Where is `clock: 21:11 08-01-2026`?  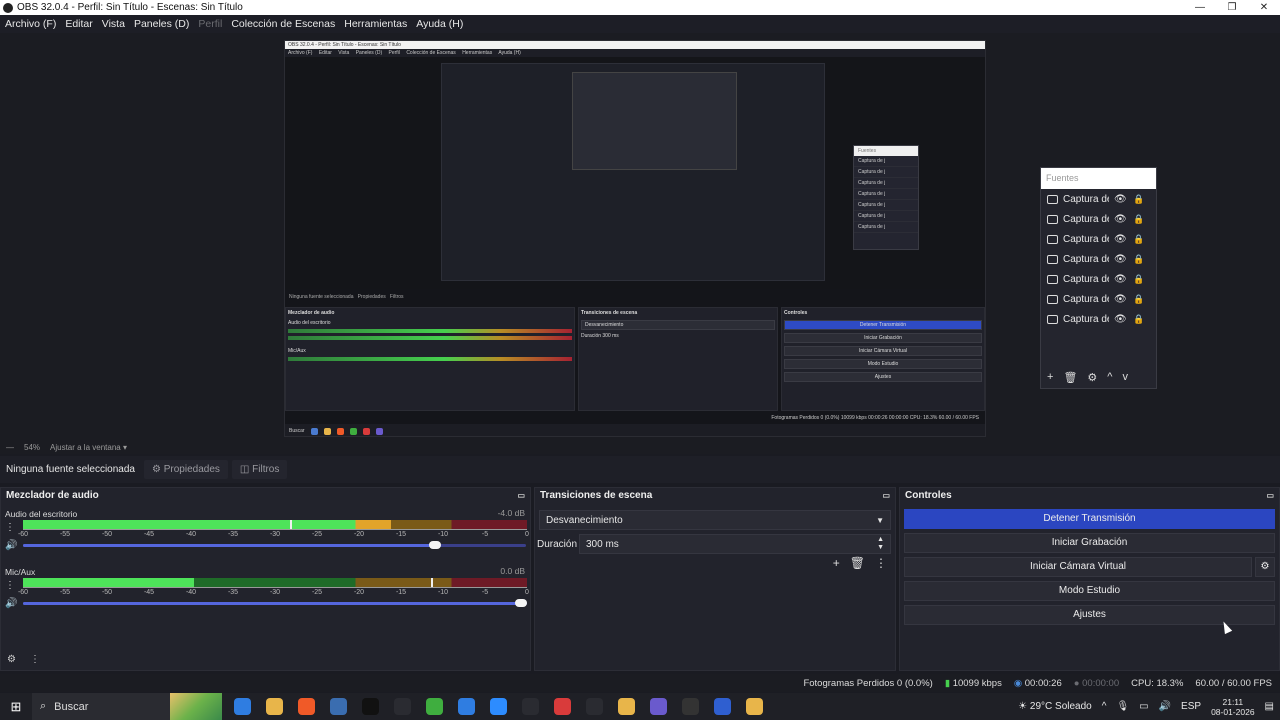
clock: 21:11 08-01-2026 is located at coordinates (1232, 707).